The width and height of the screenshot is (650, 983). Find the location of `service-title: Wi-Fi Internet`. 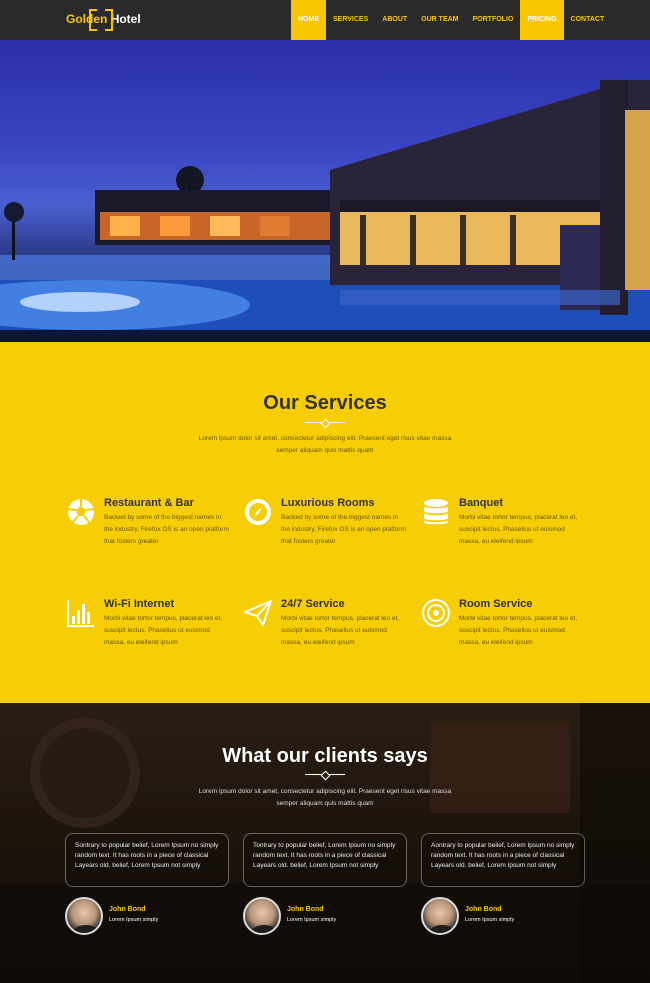

service-title: Wi-Fi Internet is located at coordinates (139, 604).